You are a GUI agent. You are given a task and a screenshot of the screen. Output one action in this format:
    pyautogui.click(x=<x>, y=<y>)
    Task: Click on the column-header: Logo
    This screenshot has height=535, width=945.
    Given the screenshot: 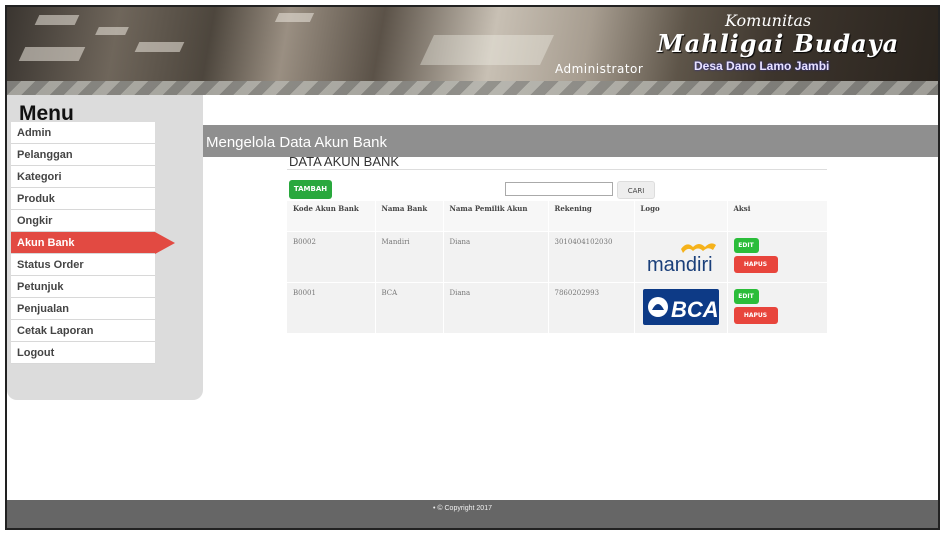 What is the action you would take?
    pyautogui.click(x=681, y=216)
    